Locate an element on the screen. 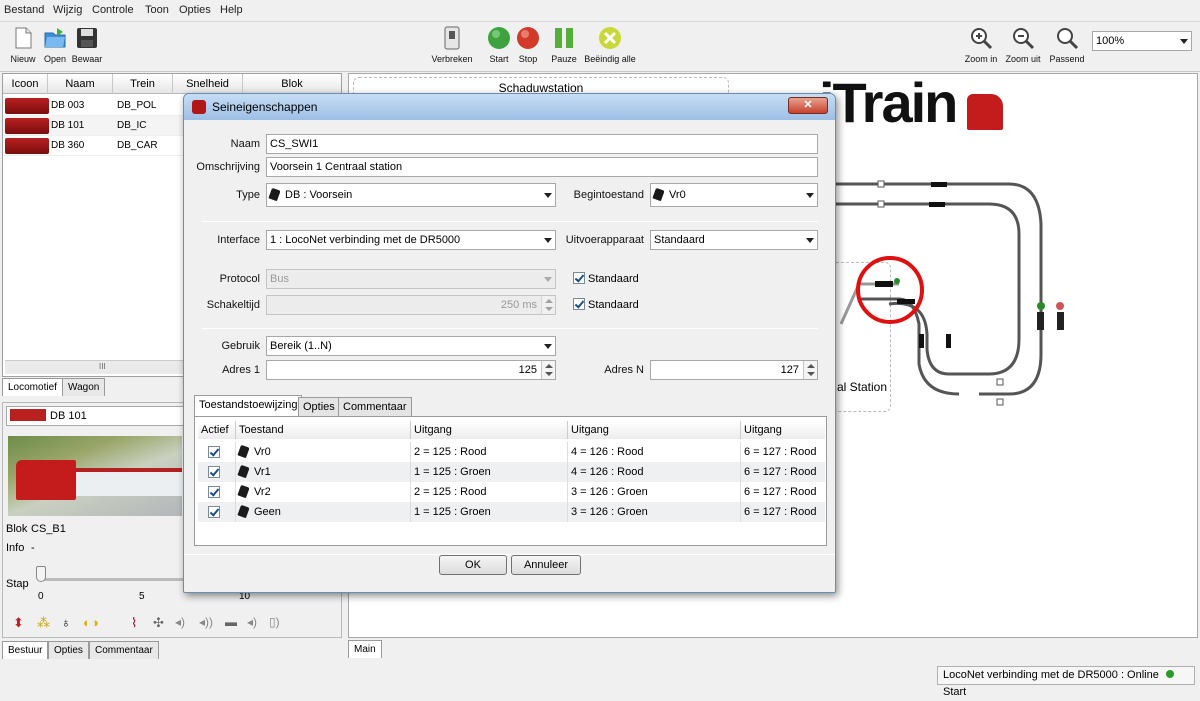  disconnect-button: Verbreken is located at coordinates (452, 45).